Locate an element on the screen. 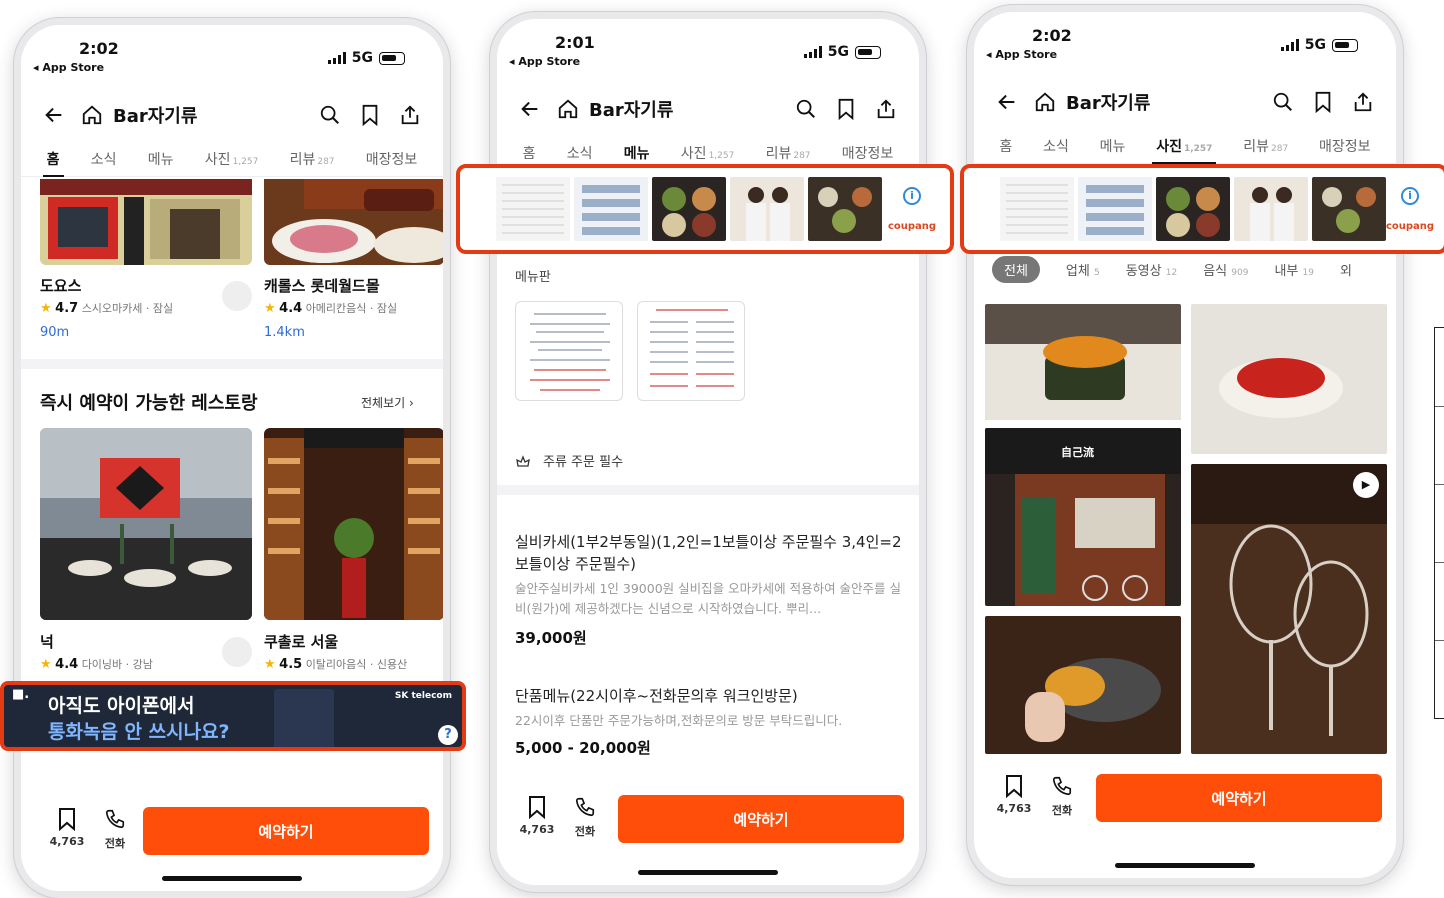 This screenshot has height=898, width=1444. place-photo-toyosu is located at coordinates (146, 222).